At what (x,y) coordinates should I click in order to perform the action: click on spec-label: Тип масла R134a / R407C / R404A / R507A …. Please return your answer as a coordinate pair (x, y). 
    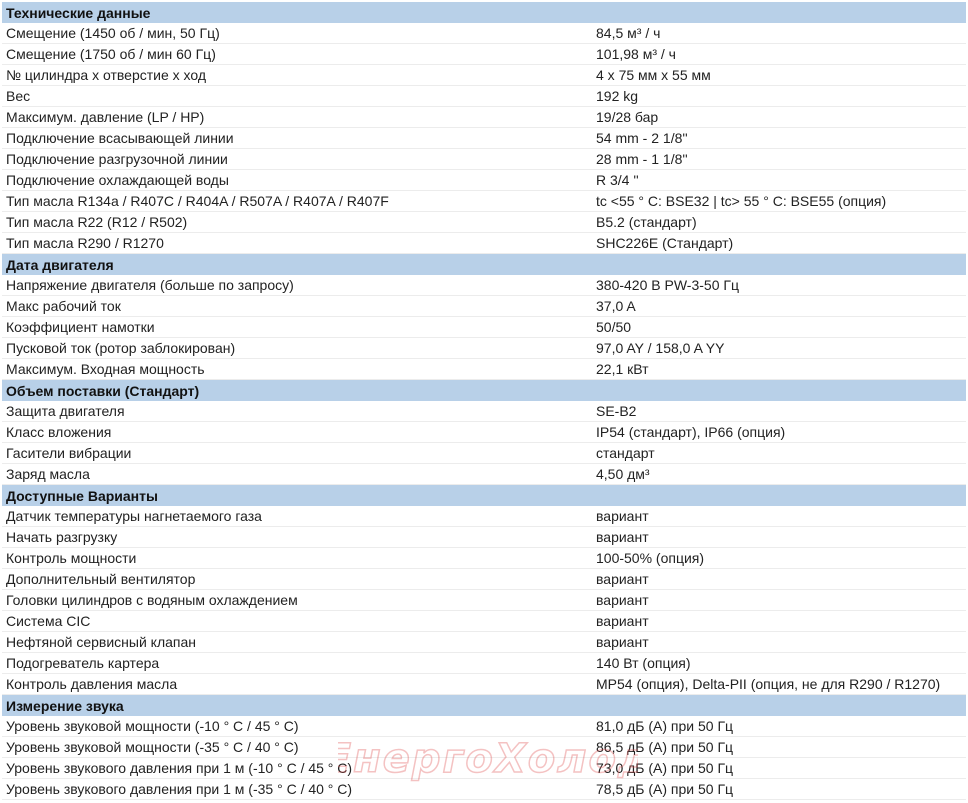
    Looking at the image, I should click on (197, 201).